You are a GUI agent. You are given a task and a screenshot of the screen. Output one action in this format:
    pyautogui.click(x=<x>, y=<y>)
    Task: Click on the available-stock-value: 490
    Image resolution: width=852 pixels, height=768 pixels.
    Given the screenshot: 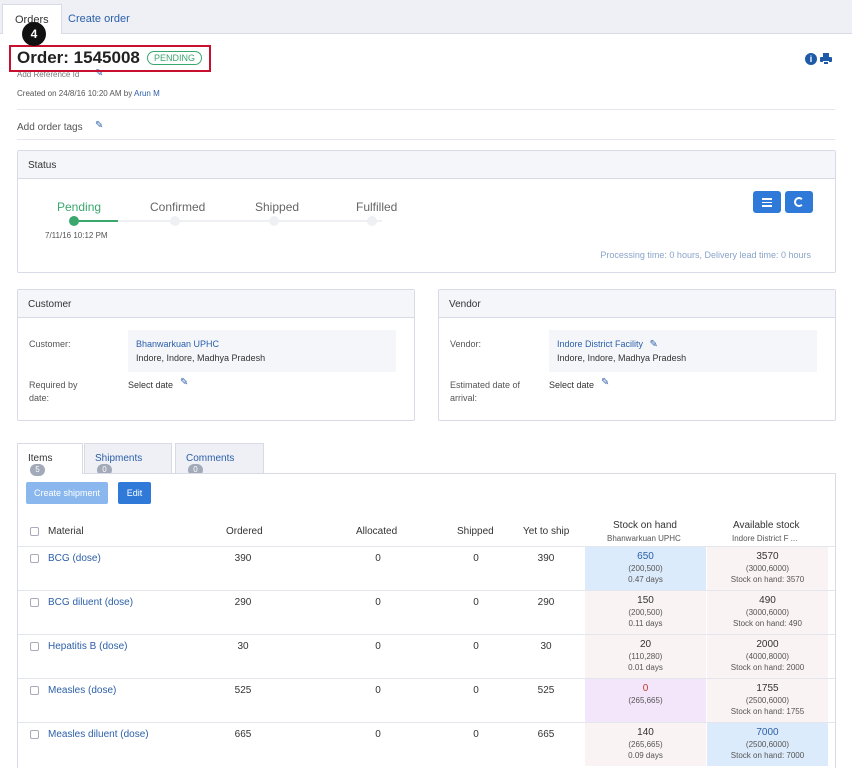 What is the action you would take?
    pyautogui.click(x=767, y=600)
    